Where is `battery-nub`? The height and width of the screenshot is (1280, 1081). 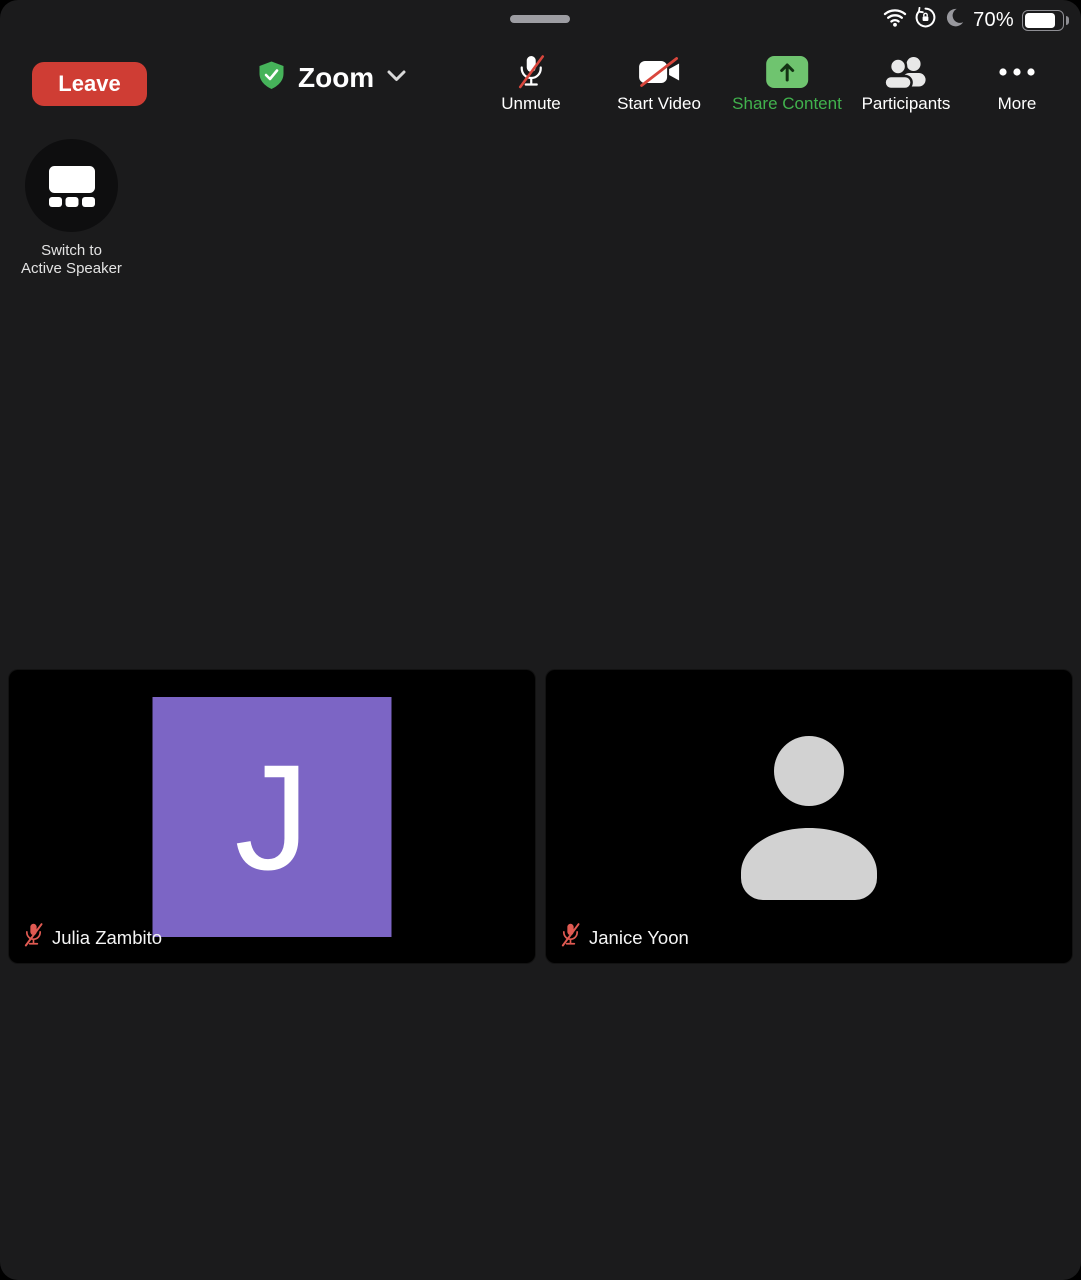 battery-nub is located at coordinates (1067, 20).